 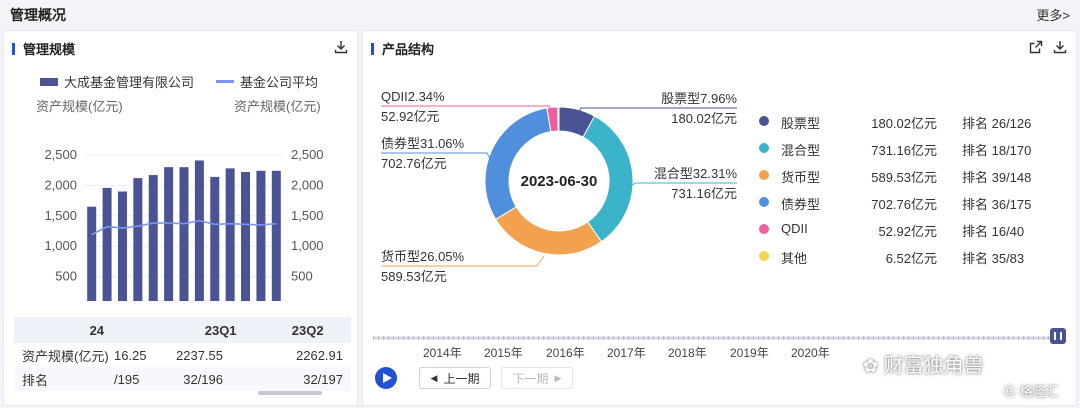 I want to click on row-label: 排名, so click(x=35, y=380).